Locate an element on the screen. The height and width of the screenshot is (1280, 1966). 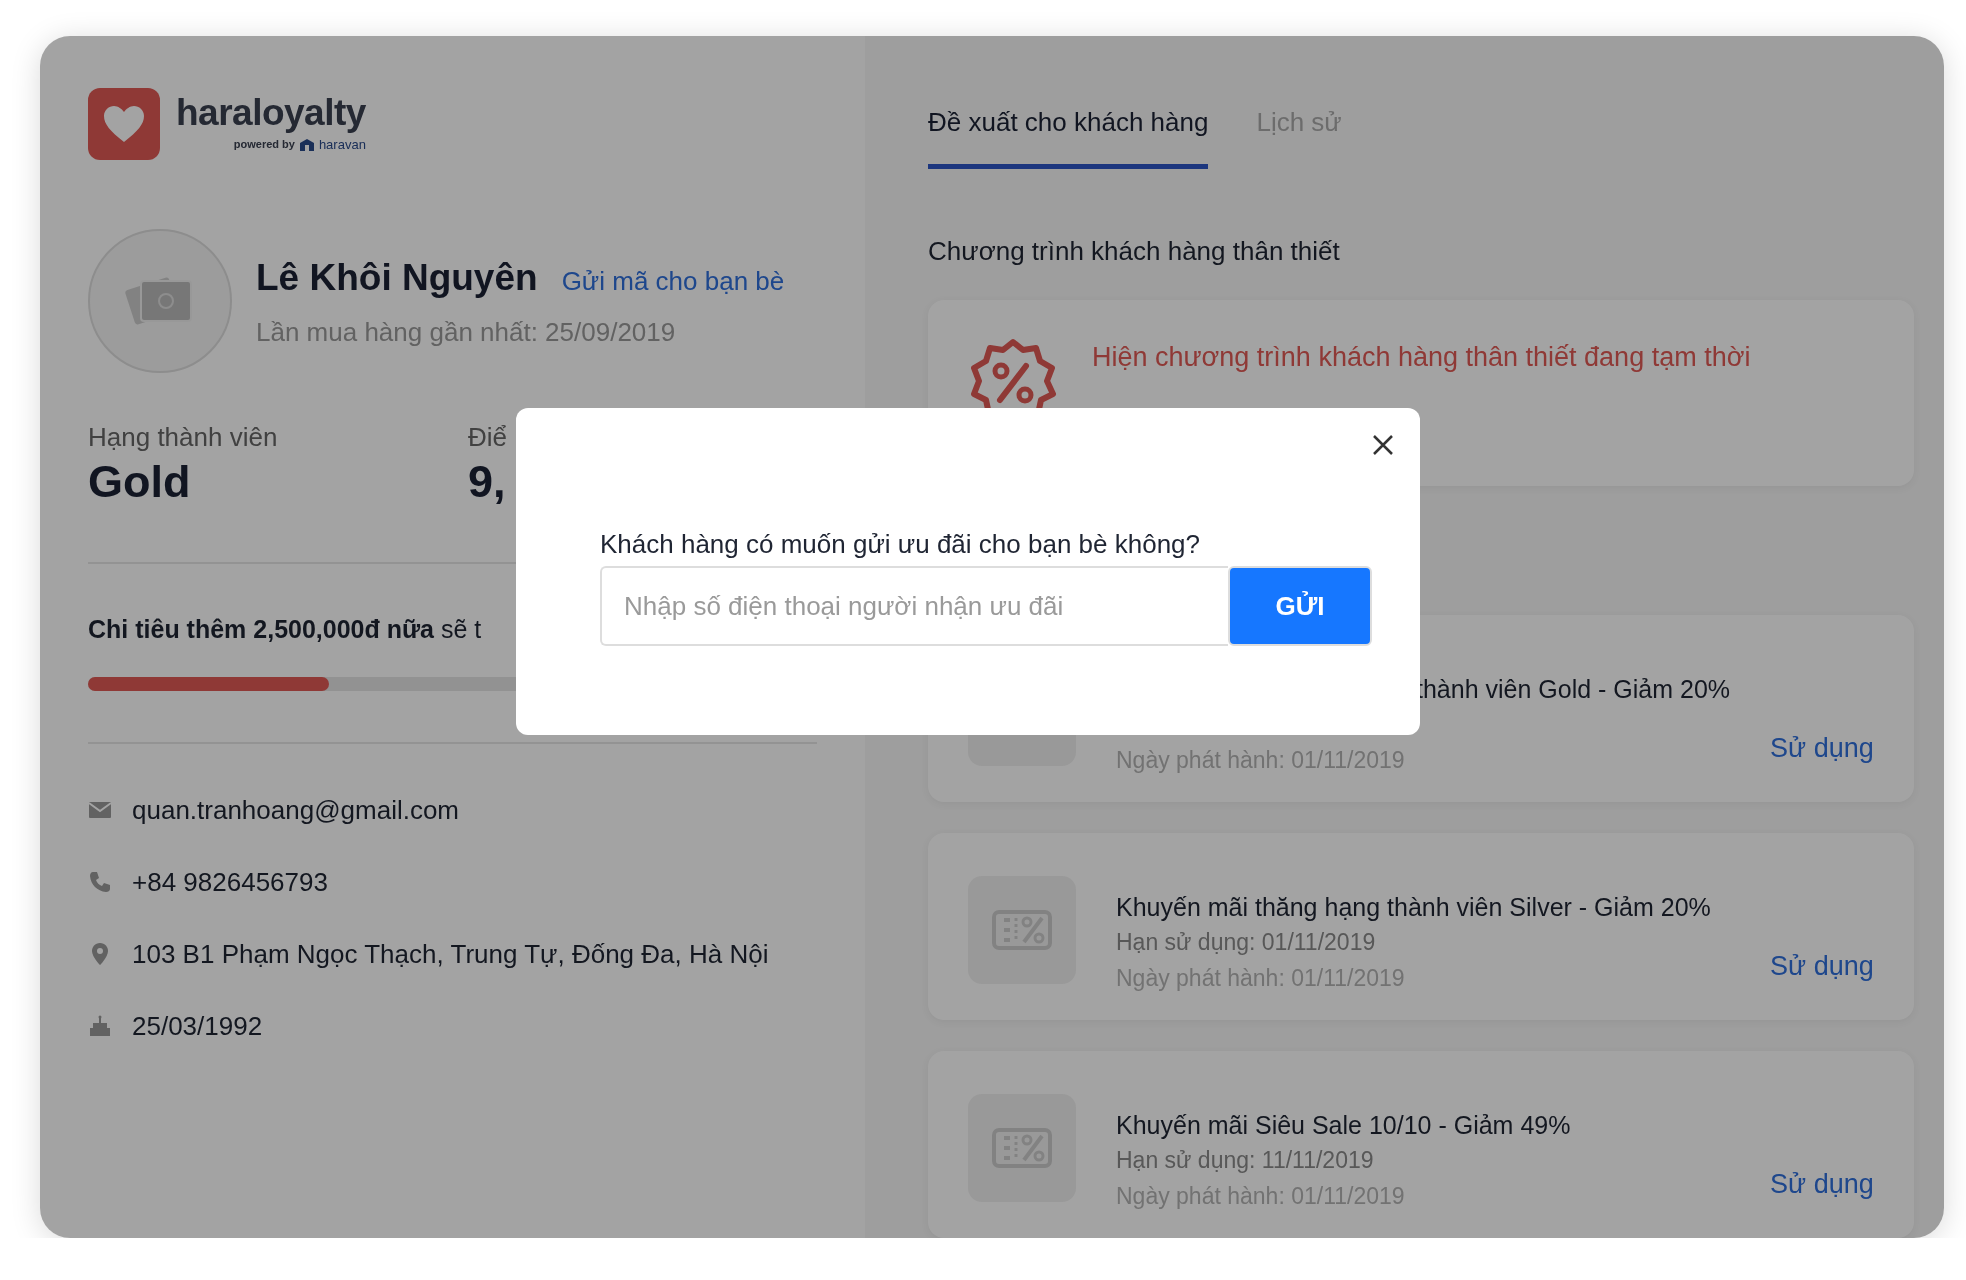
section-heading: Chương trình khách hàng thân thiết is located at coordinates (1134, 251).